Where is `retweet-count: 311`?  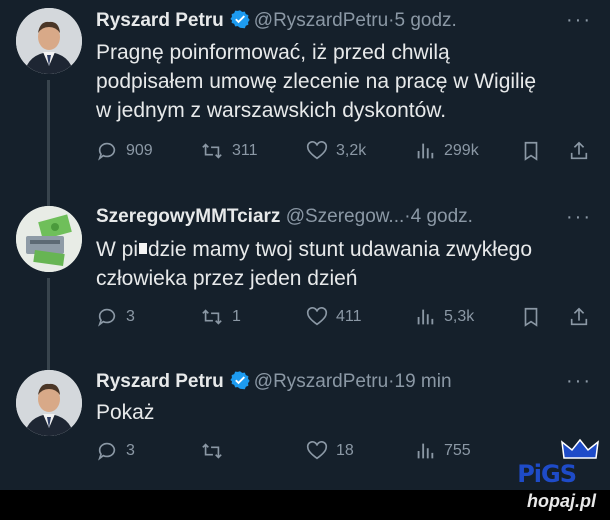 retweet-count: 311 is located at coordinates (245, 150).